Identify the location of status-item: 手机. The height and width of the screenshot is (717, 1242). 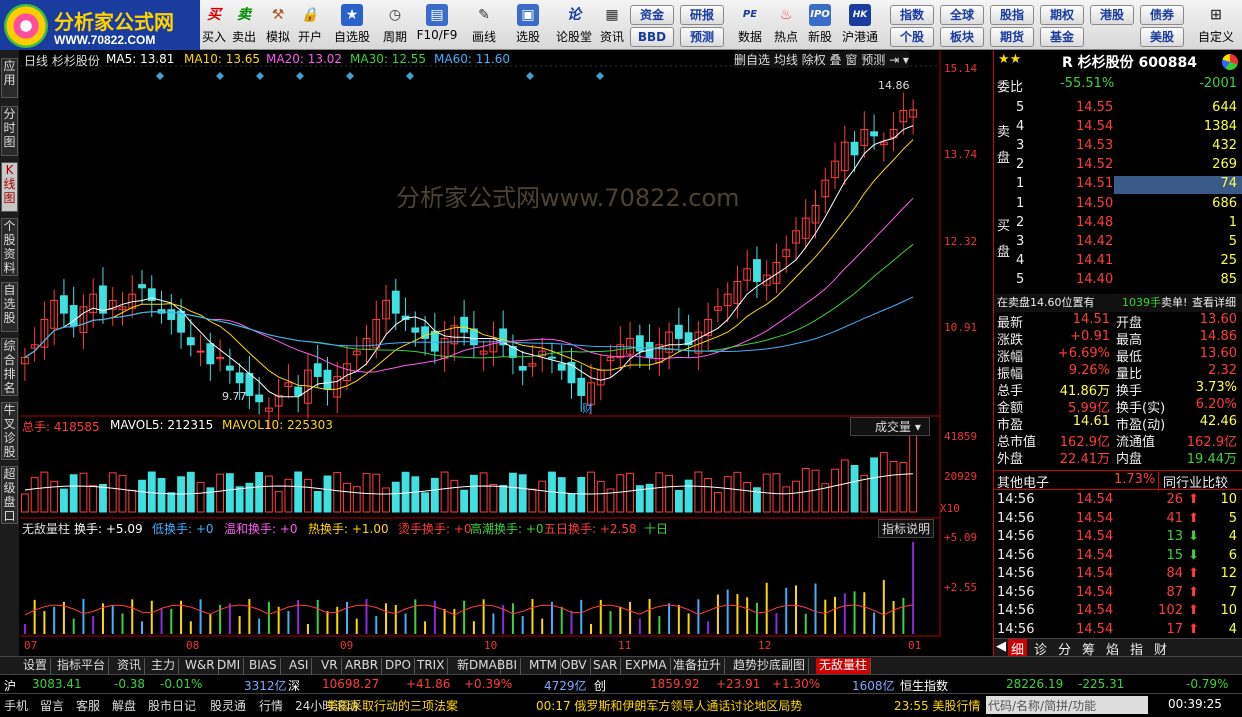
(16, 705).